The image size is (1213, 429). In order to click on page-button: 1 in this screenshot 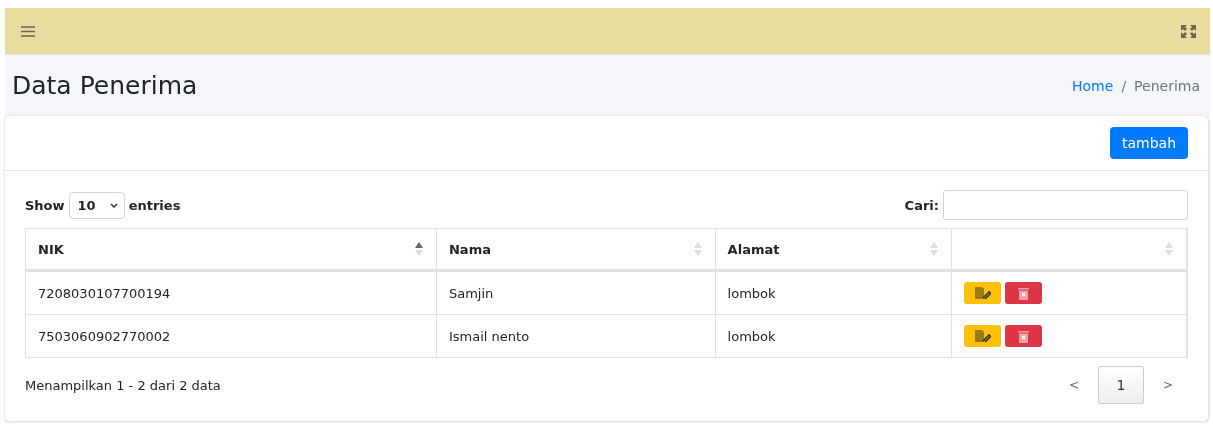, I will do `click(1121, 385)`.